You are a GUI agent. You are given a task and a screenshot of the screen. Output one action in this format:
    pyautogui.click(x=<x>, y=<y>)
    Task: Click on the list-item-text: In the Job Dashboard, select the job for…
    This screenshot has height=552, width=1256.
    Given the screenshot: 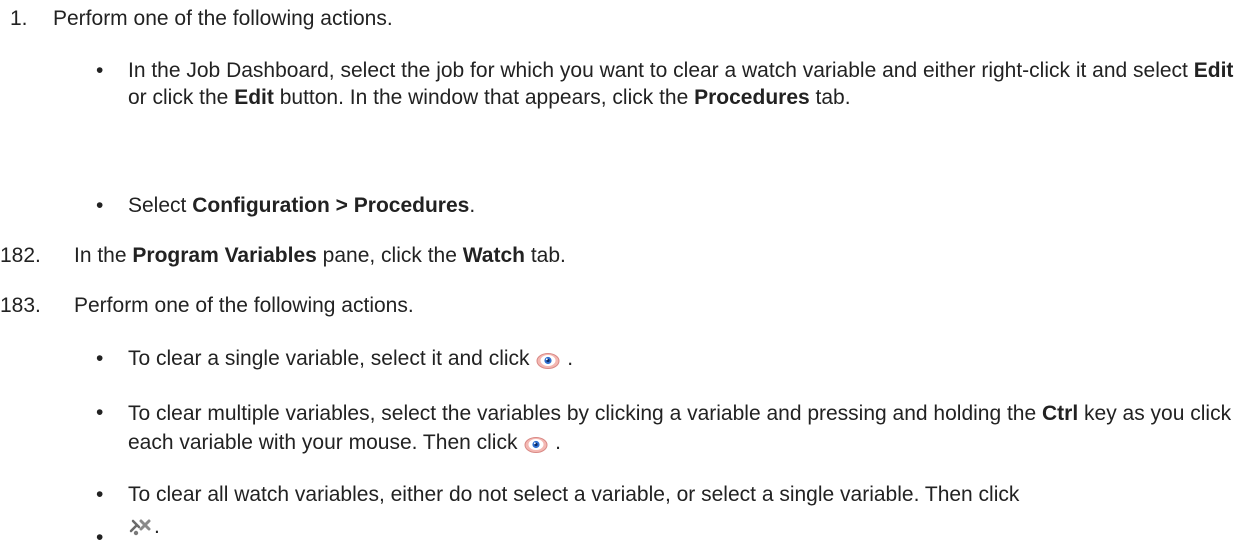 What is the action you would take?
    pyautogui.click(x=681, y=84)
    